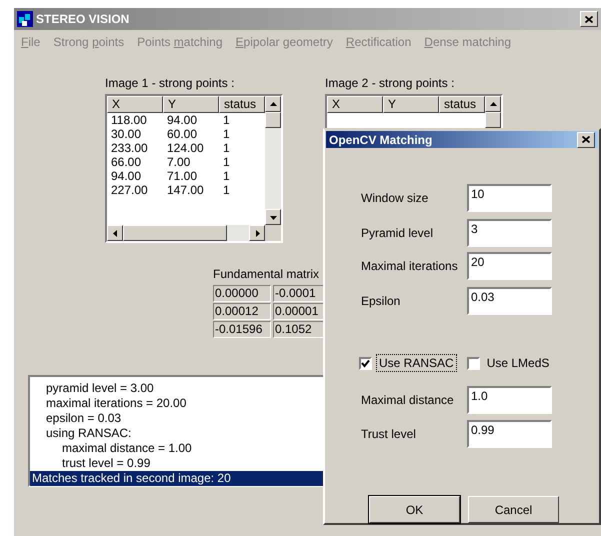 The width and height of the screenshot is (601, 536). Describe the element at coordinates (170, 83) in the screenshot. I see `list-caption: Image 1 - strong points :` at that location.